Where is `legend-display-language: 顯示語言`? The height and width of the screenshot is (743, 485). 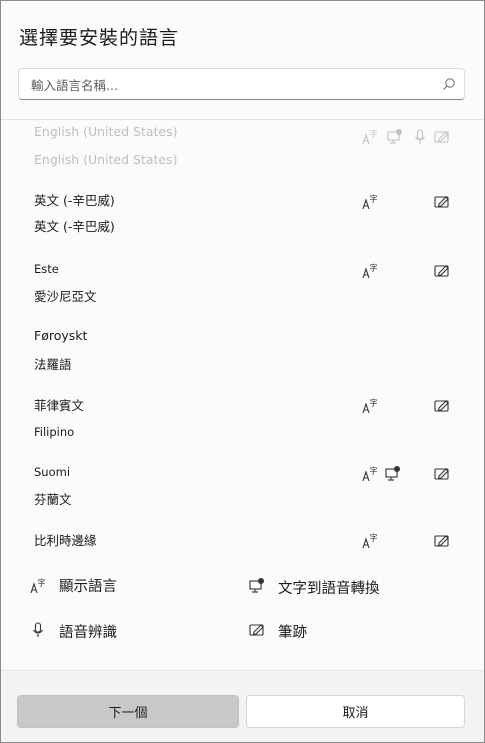 legend-display-language: 顯示語言 is located at coordinates (88, 587).